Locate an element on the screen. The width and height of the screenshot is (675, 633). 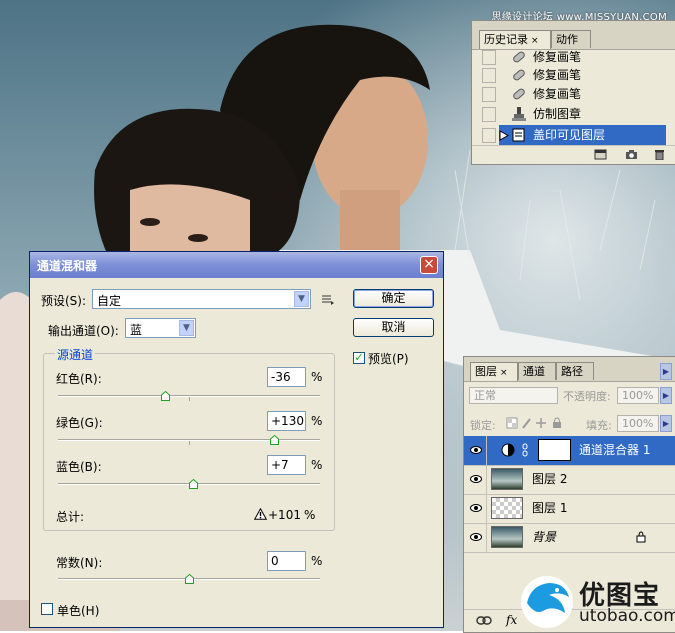
constant-slider-thumb is located at coordinates (189, 579).